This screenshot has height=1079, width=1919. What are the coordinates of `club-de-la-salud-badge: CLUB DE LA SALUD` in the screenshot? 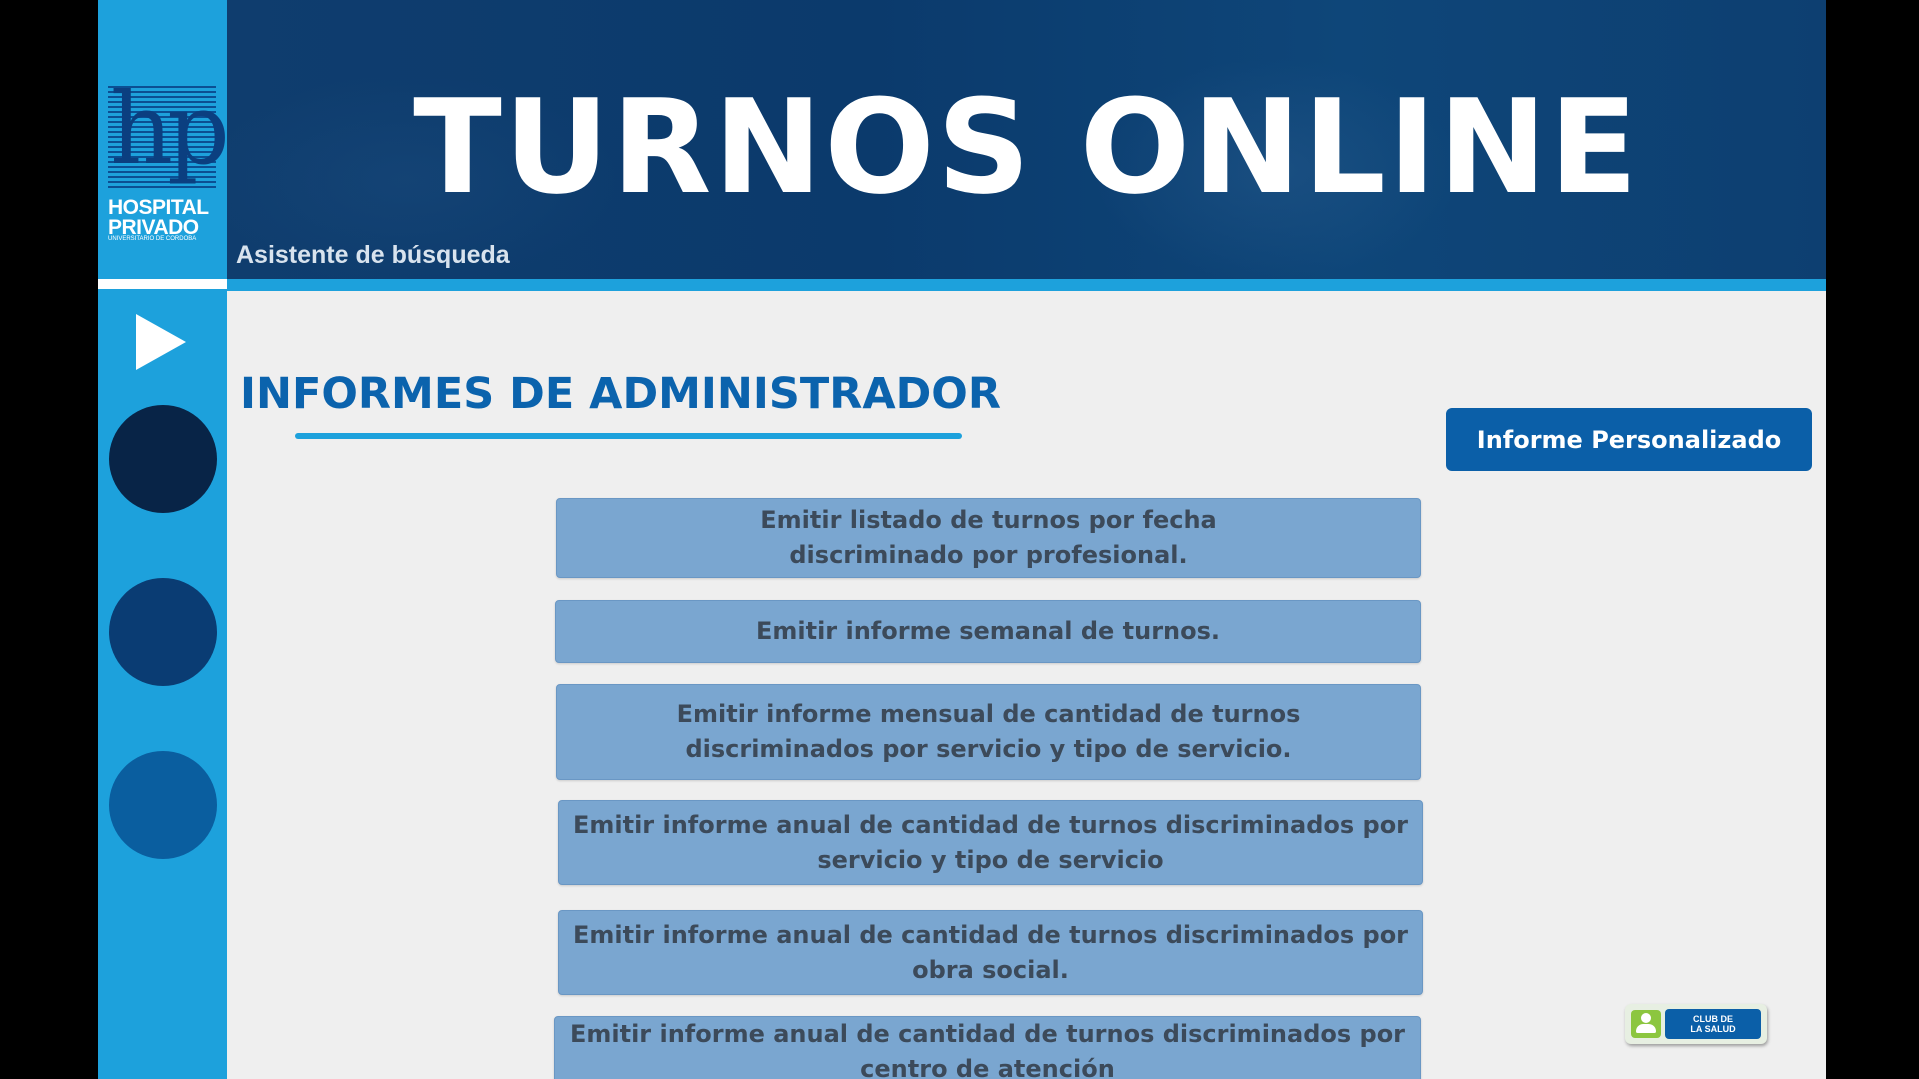 It's located at (1696, 1024).